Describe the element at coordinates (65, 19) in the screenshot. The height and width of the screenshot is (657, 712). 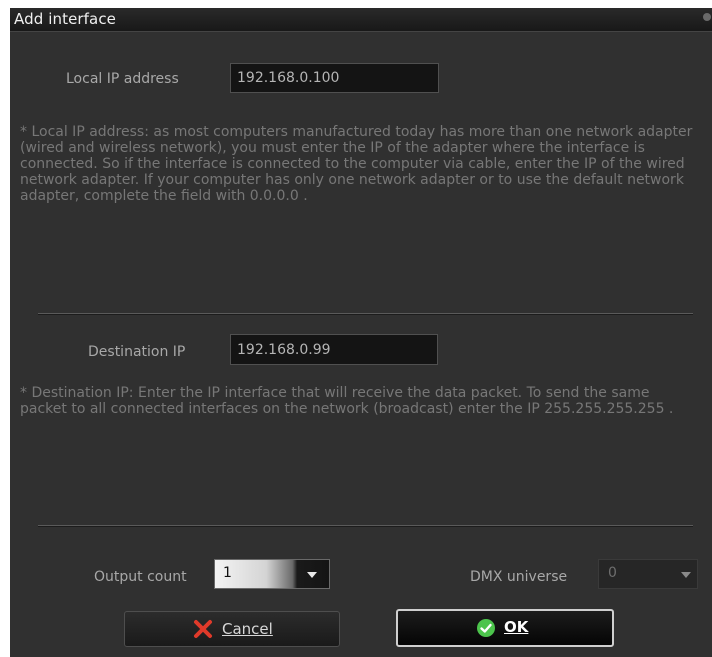
I see `dialog-title: Add interface` at that location.